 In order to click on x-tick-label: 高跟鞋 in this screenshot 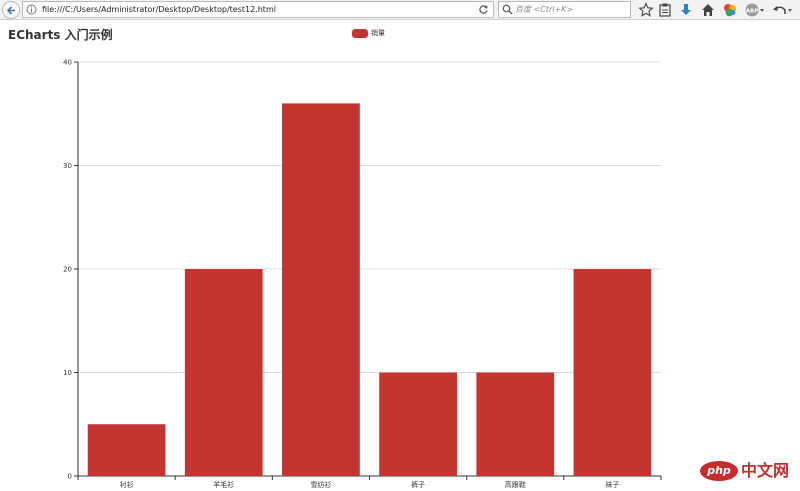, I will do `click(515, 484)`.